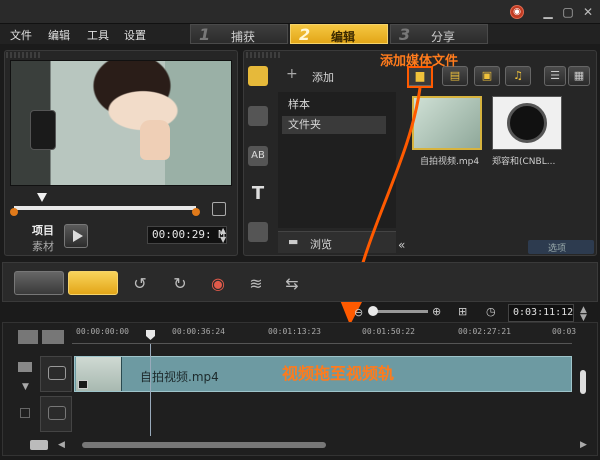 Image resolution: width=600 pixels, height=460 pixels. What do you see at coordinates (256, 284) in the screenshot?
I see `audio-mixer-icon: ≋` at bounding box center [256, 284].